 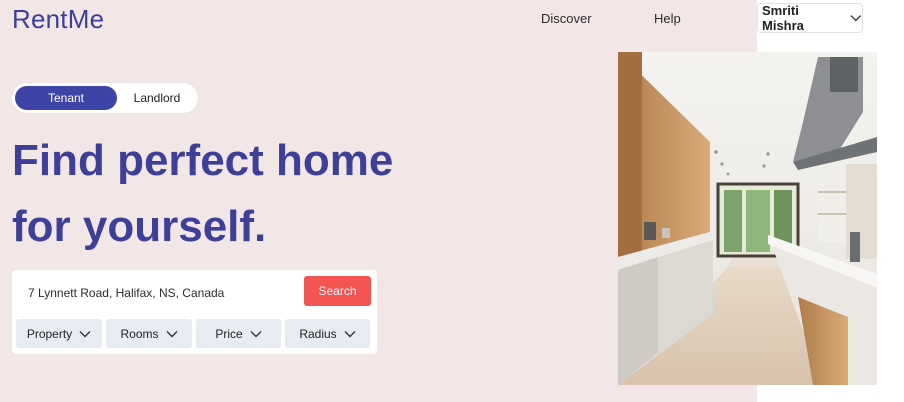 I want to click on search-panel: Search Property Rooms Price Radius, so click(x=194, y=312).